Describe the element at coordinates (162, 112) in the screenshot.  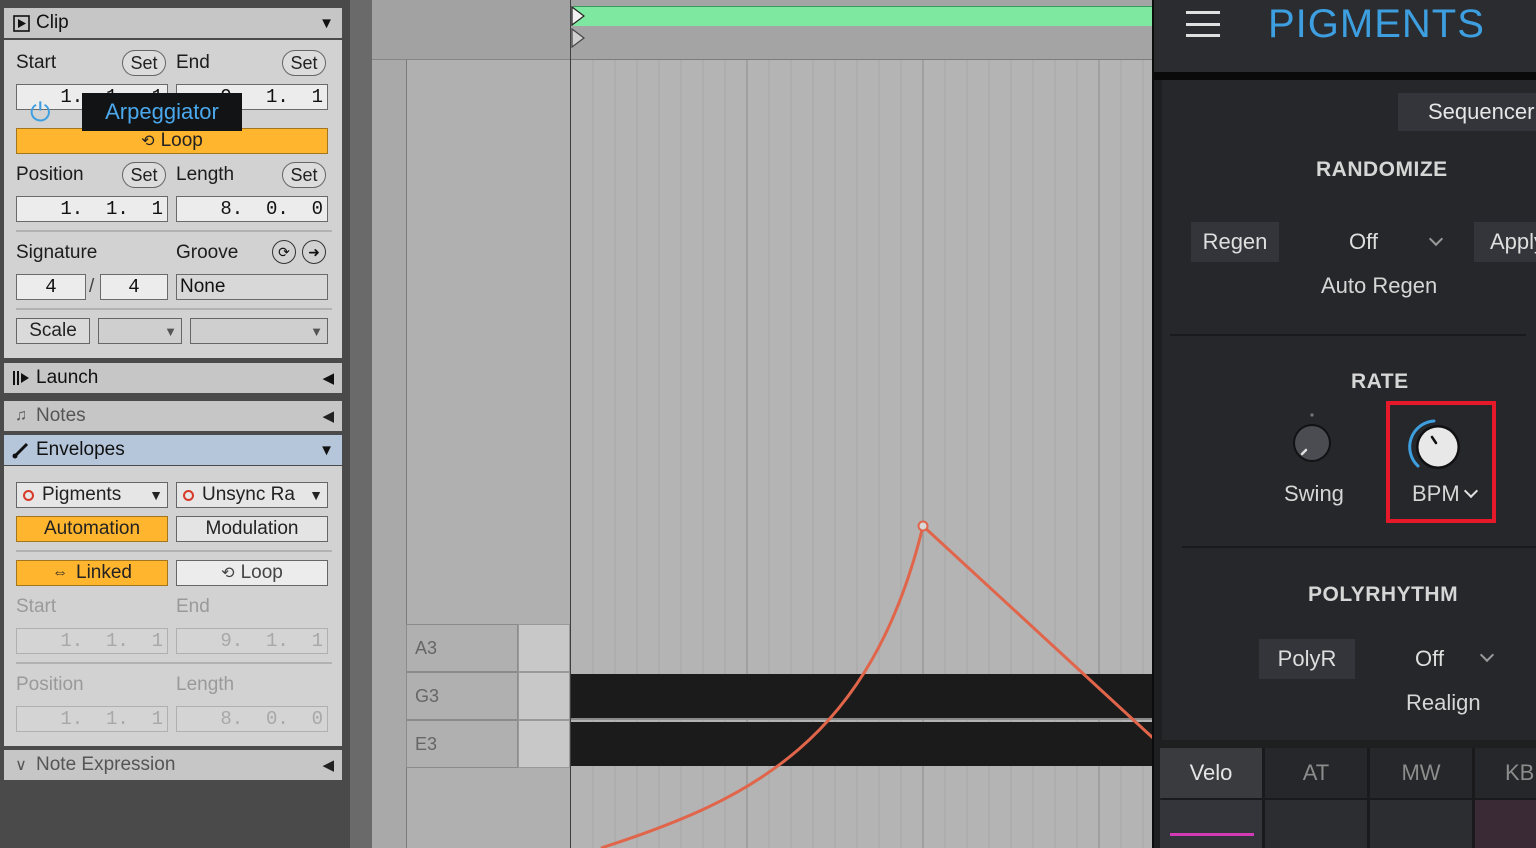
I see `tab-arpeggiator: Arpeggiator` at that location.